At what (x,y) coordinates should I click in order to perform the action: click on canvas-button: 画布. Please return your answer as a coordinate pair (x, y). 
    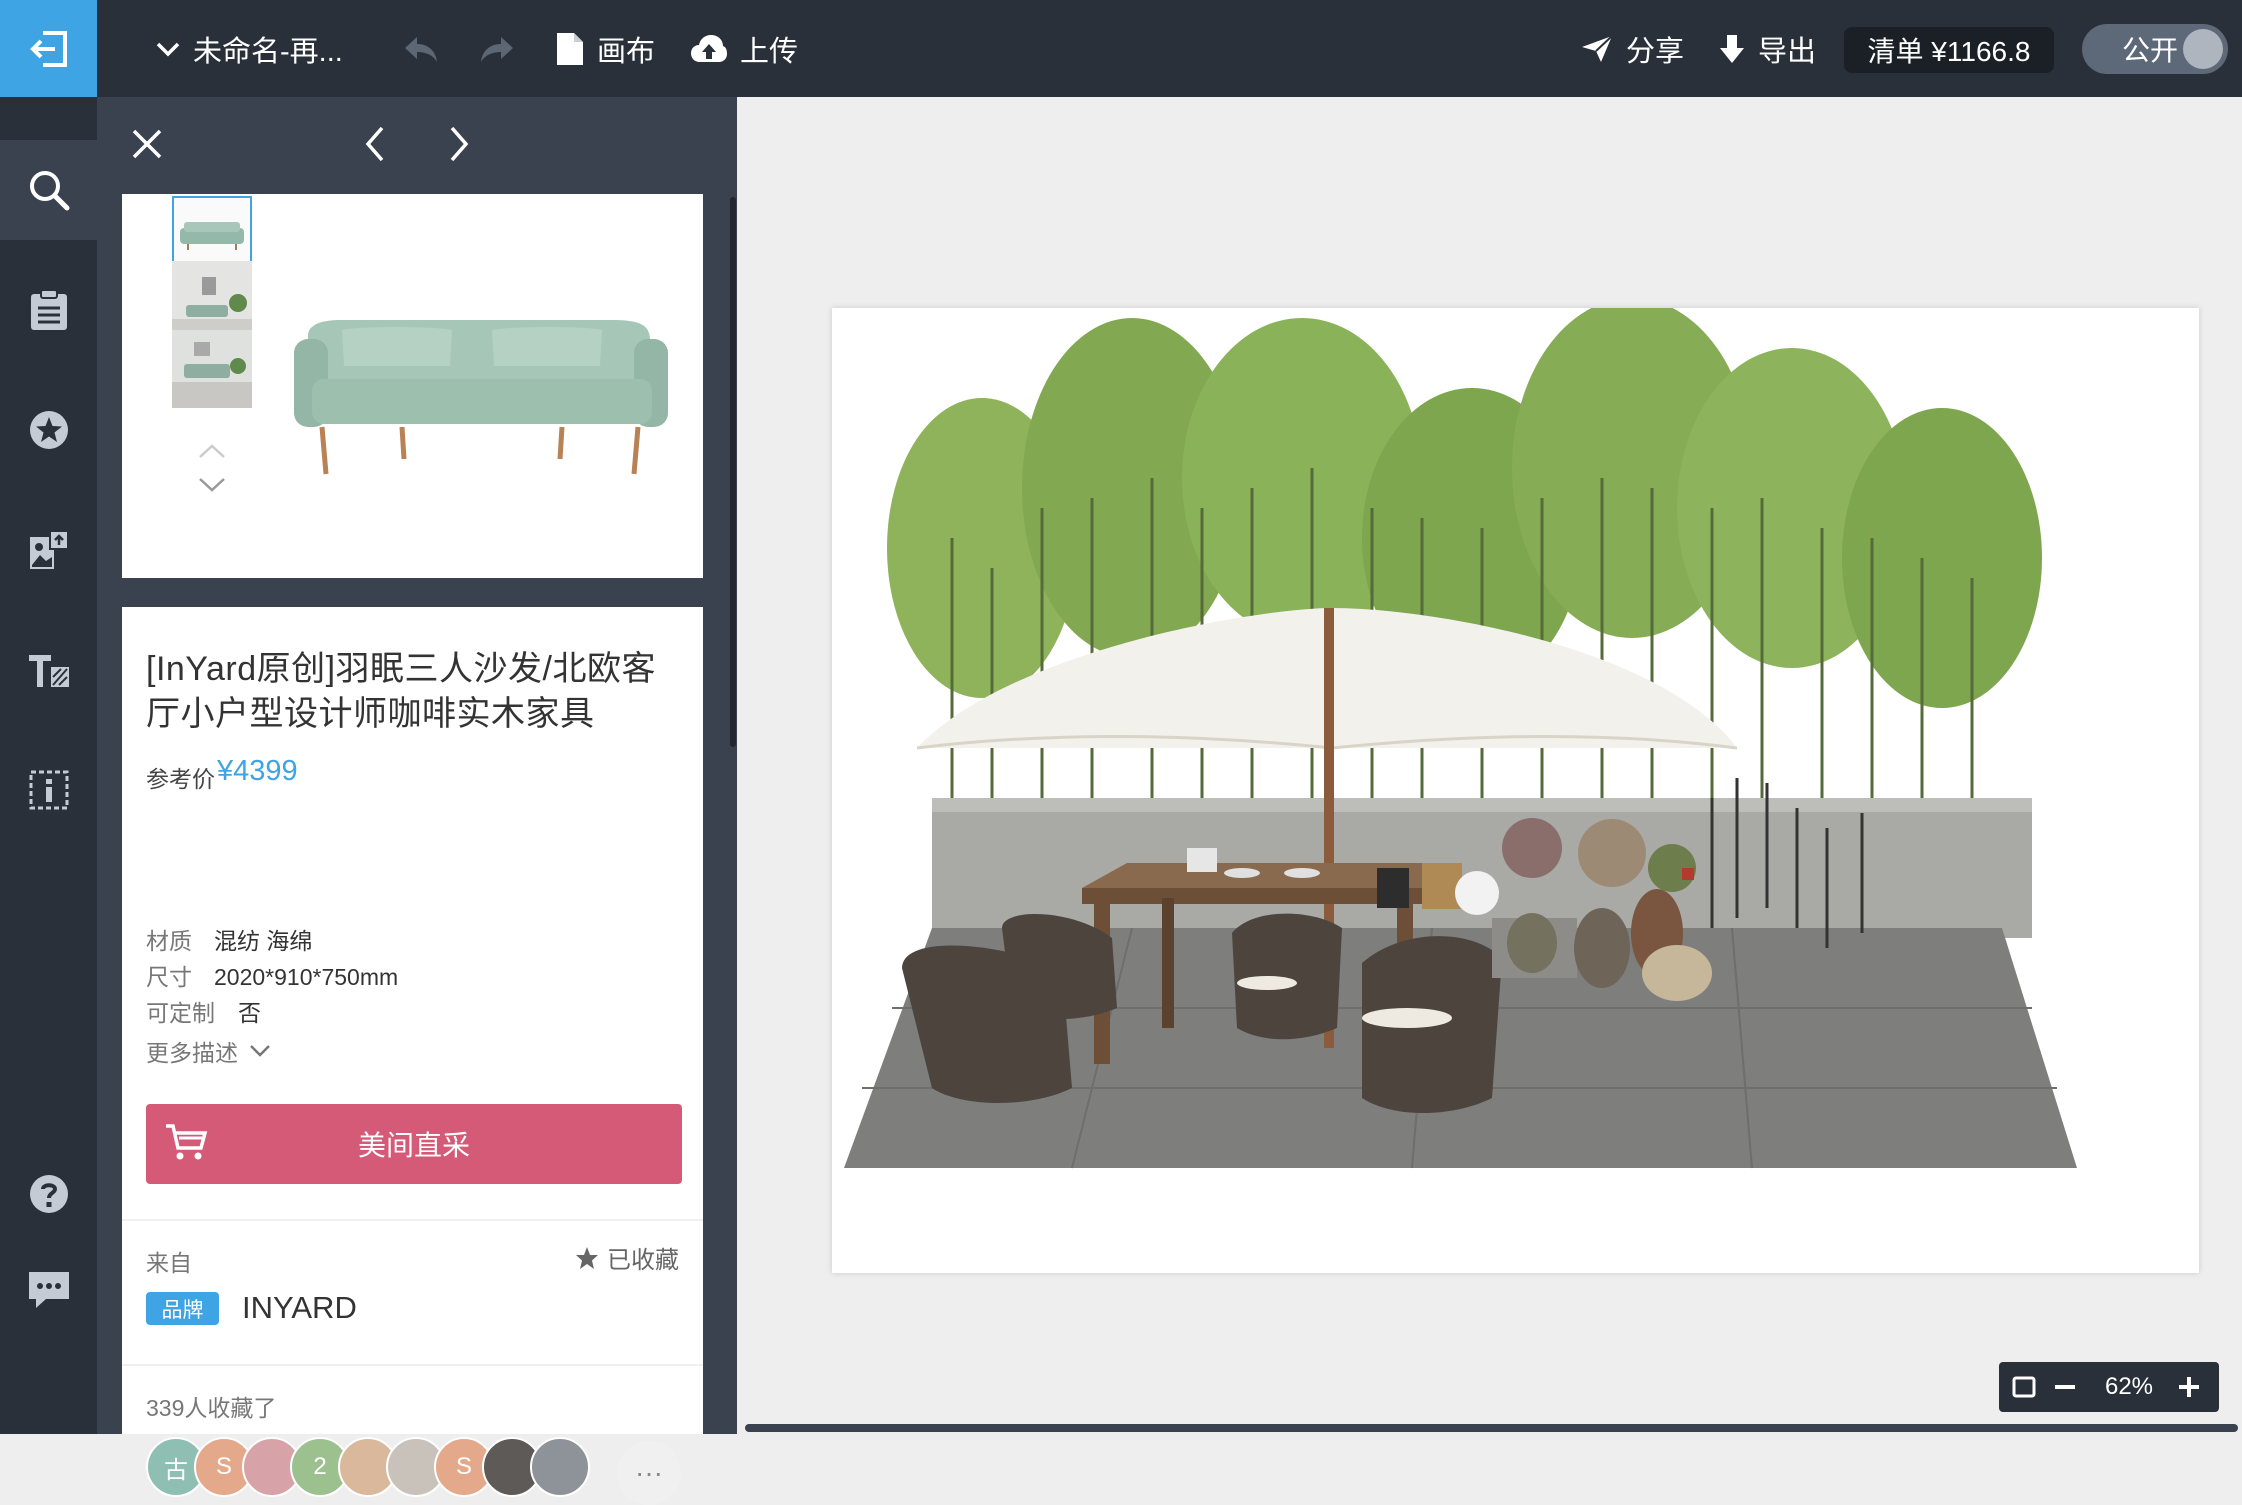
    Looking at the image, I should click on (605, 48).